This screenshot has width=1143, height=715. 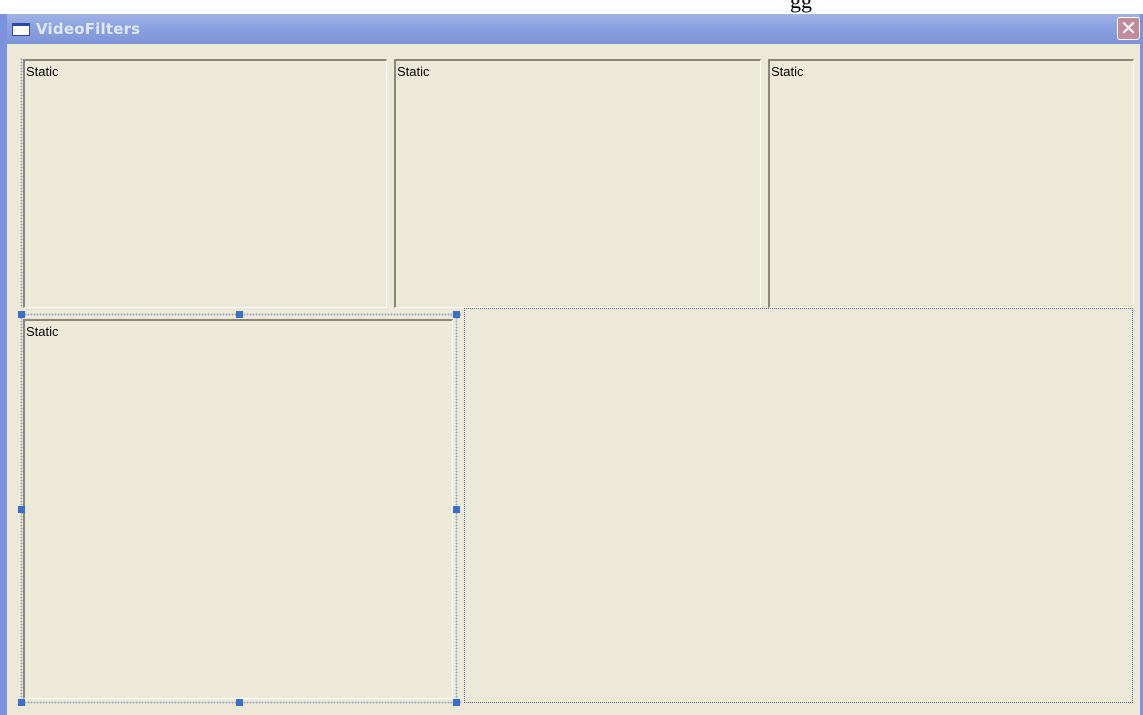 I want to click on resize-handle-bottom-center, so click(x=239, y=702).